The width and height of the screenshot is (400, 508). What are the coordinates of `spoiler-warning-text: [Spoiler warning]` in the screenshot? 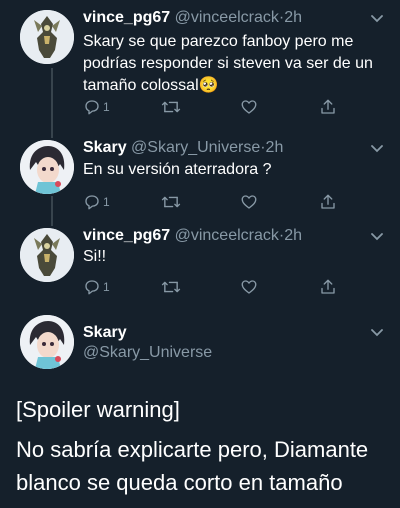 It's located at (98, 409).